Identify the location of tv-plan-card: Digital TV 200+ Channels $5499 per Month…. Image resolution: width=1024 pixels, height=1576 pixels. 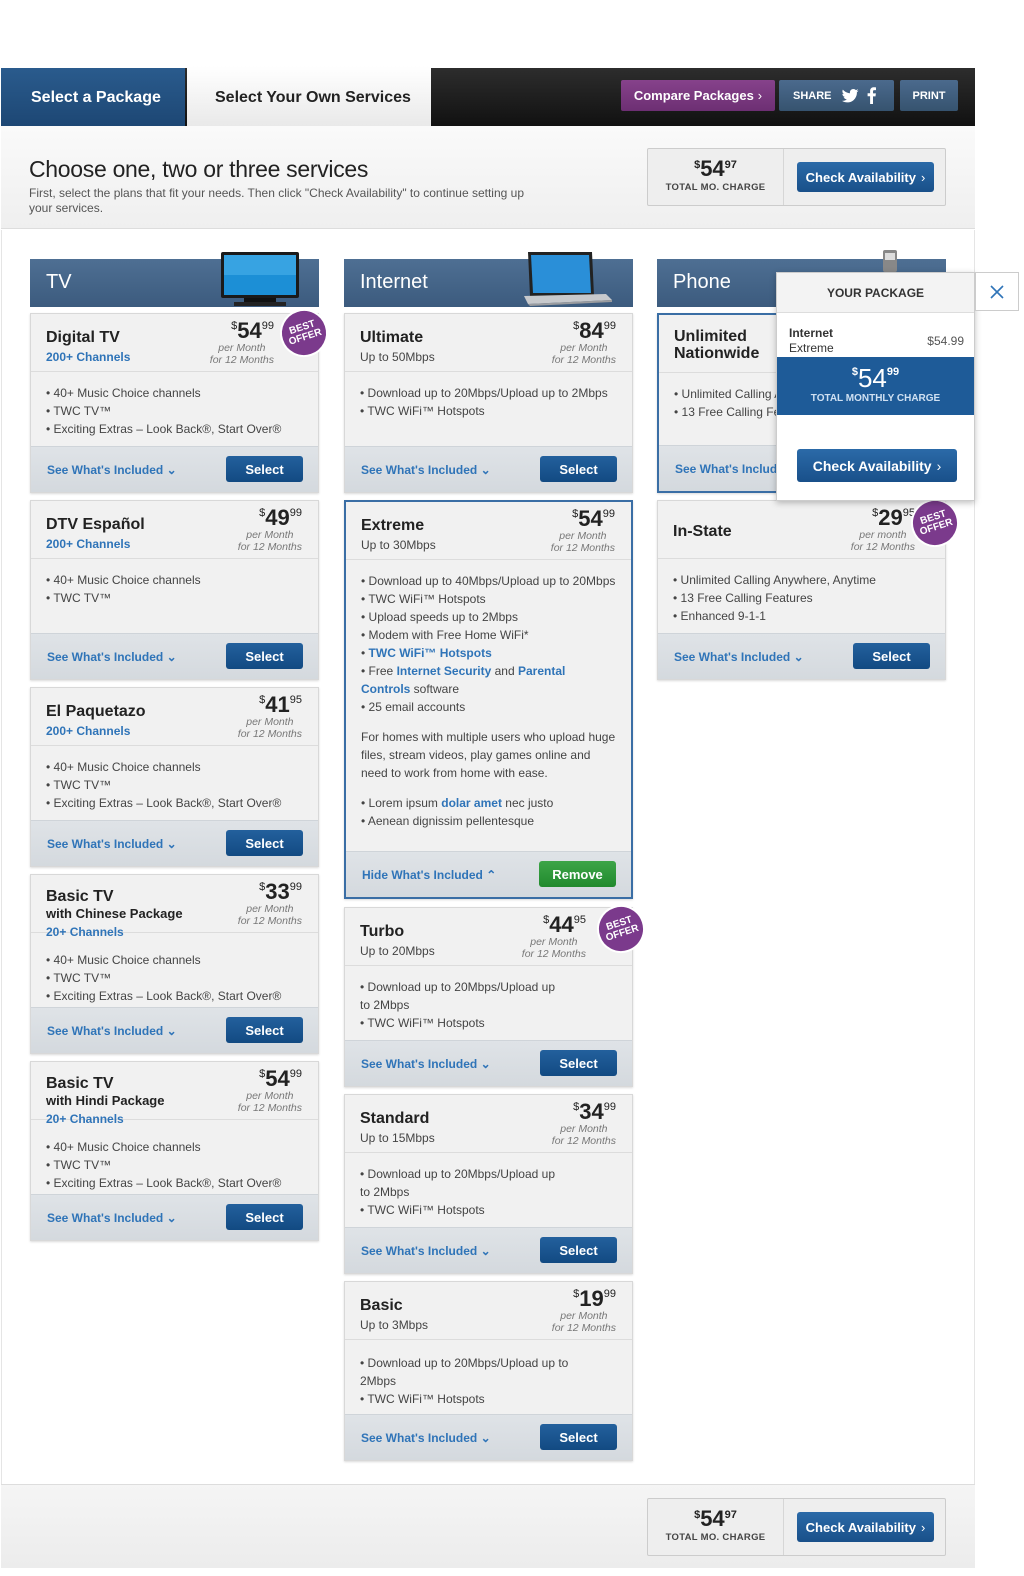
(174, 403).